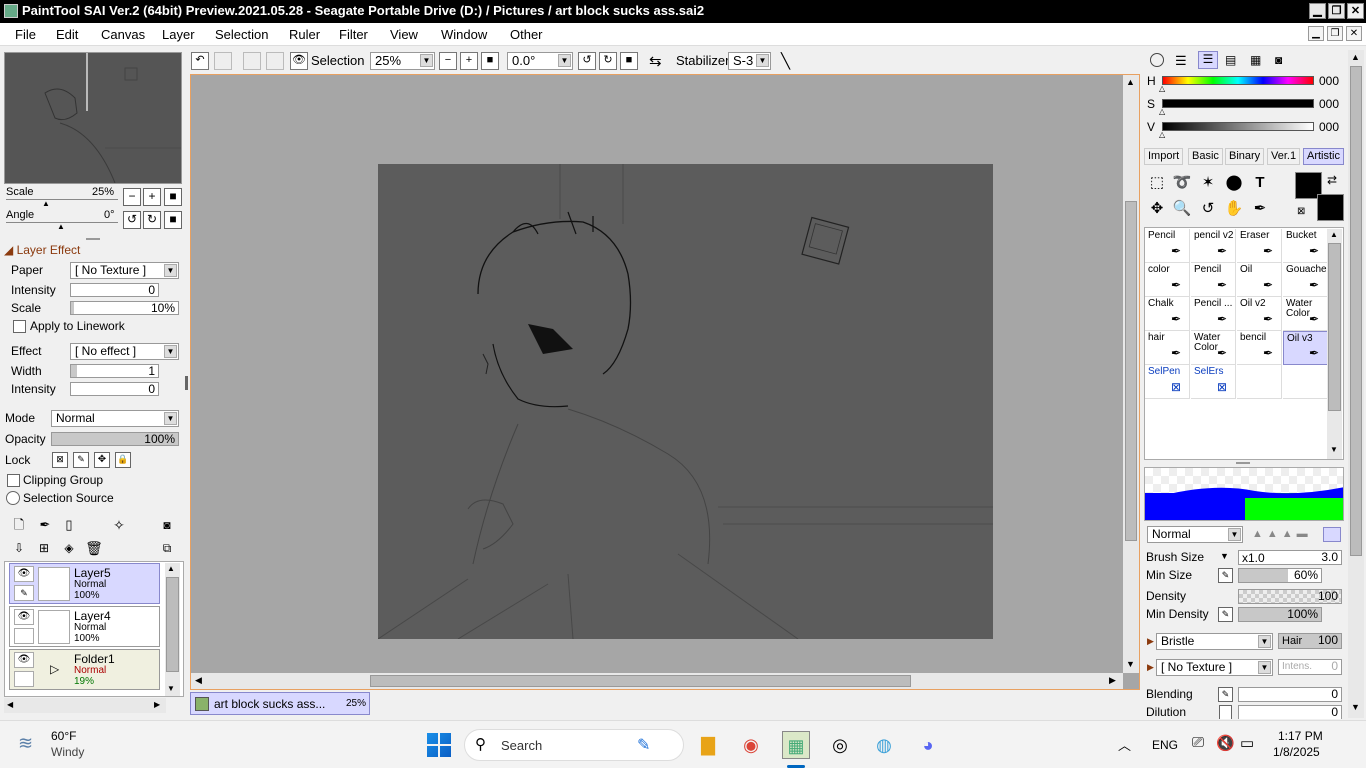 The image size is (1366, 768). Describe the element at coordinates (167, 548) in the screenshot. I see `duplicate-layer-icon: ⧉` at that location.